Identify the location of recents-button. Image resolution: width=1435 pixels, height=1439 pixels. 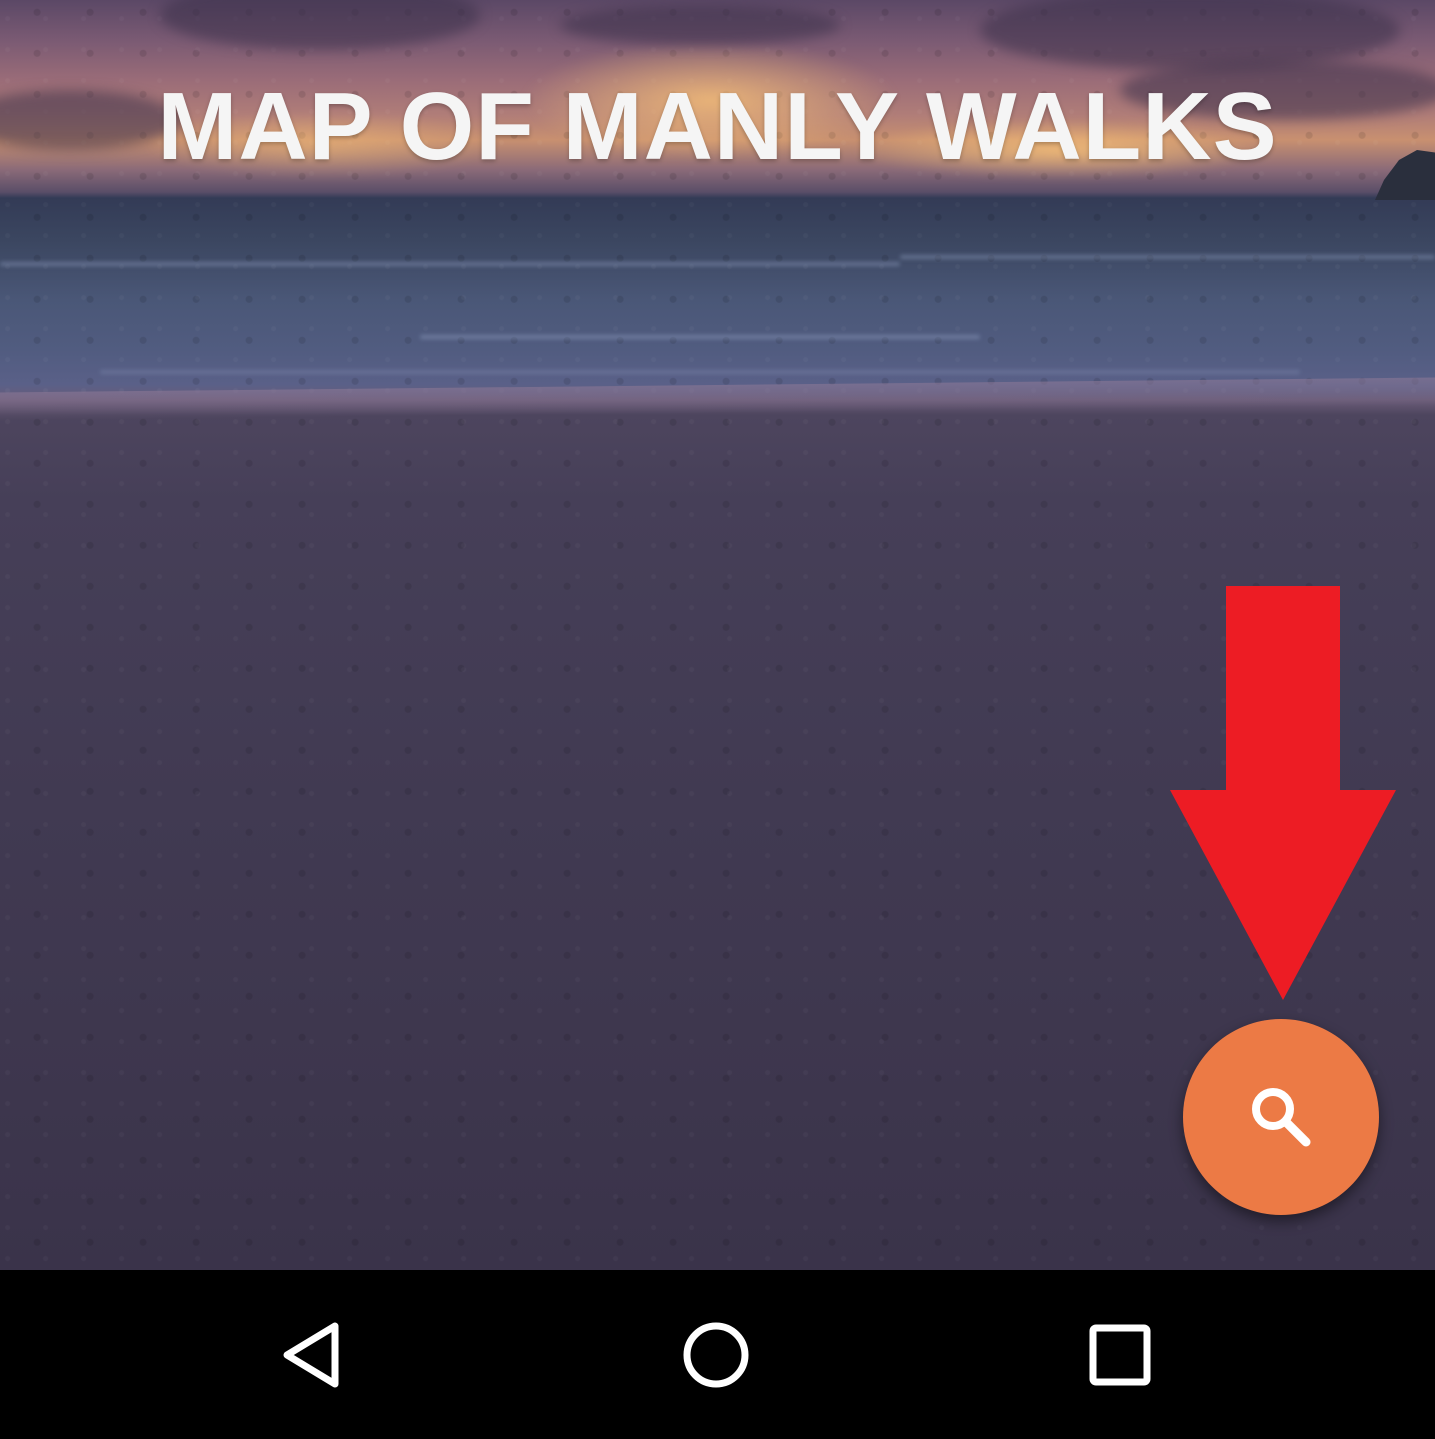
(1120, 1354).